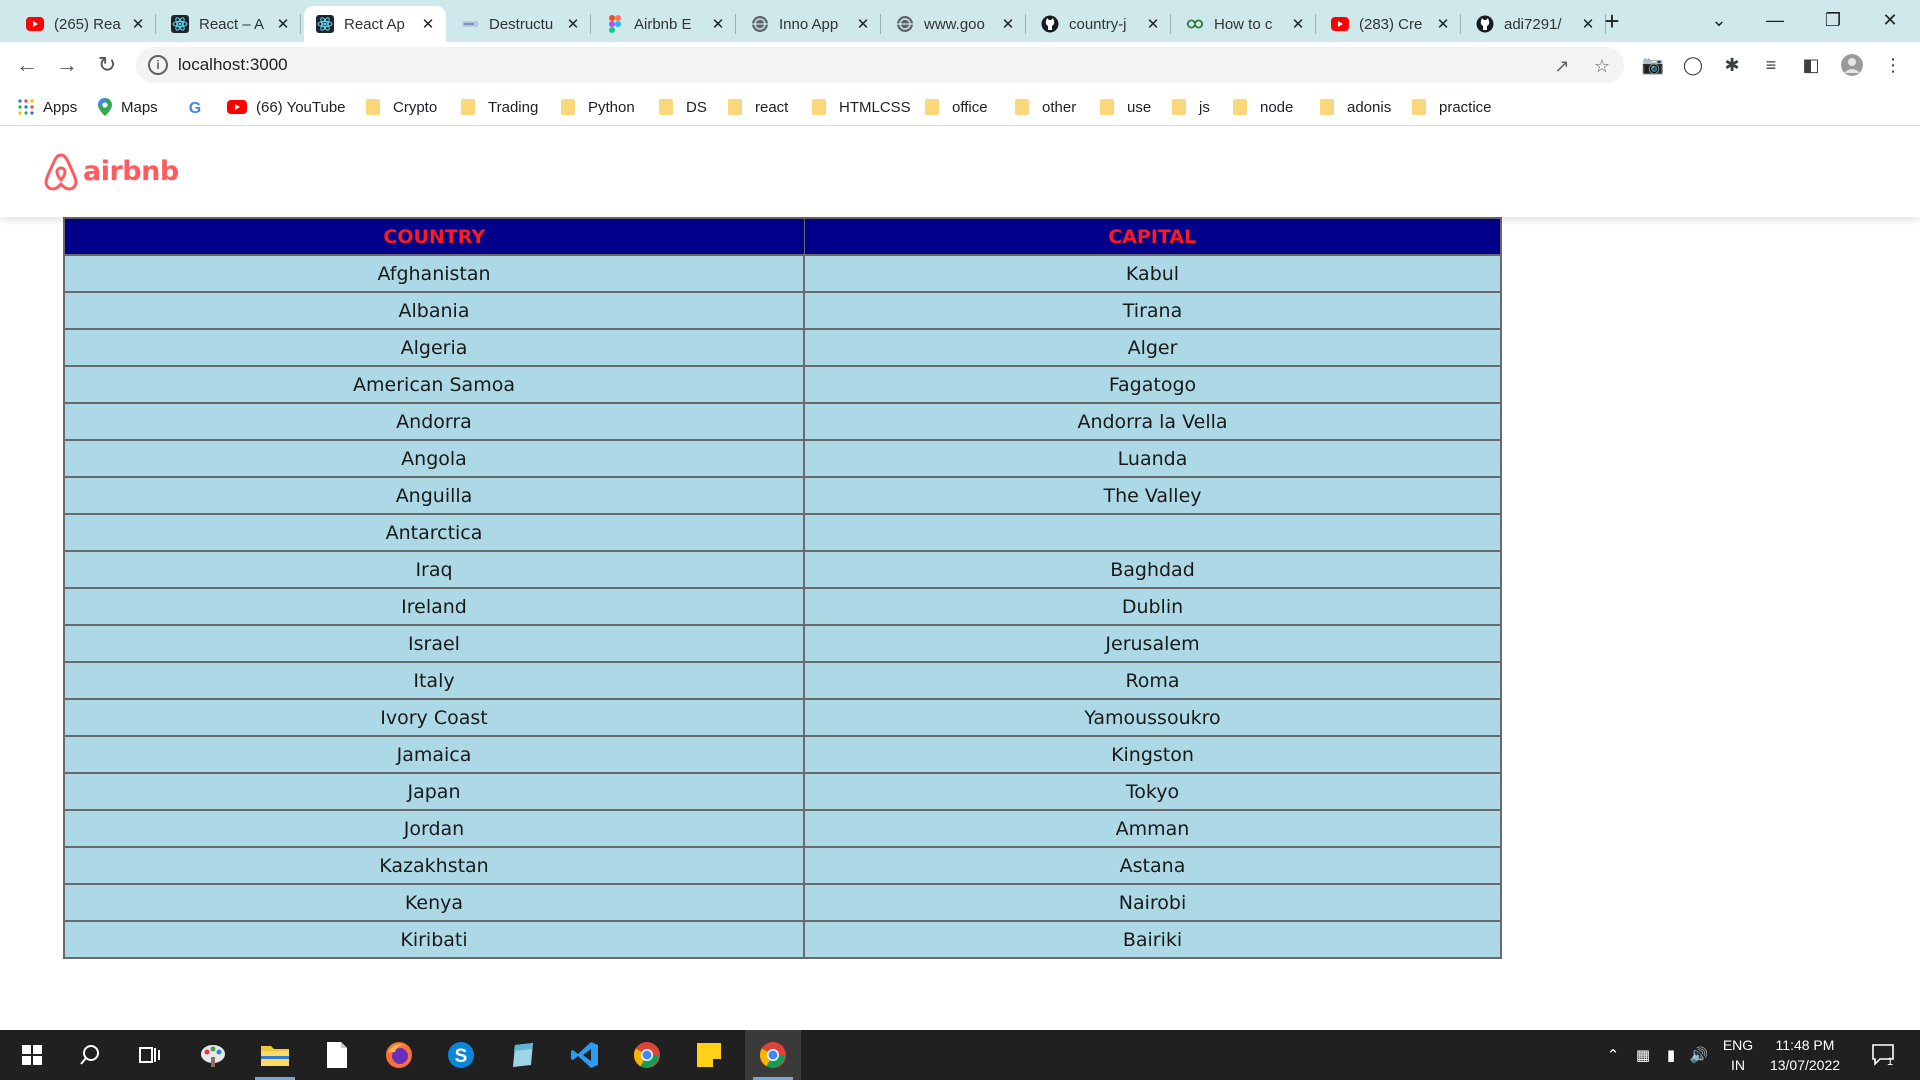  I want to click on tab: country-j ✕, so click(1100, 24).